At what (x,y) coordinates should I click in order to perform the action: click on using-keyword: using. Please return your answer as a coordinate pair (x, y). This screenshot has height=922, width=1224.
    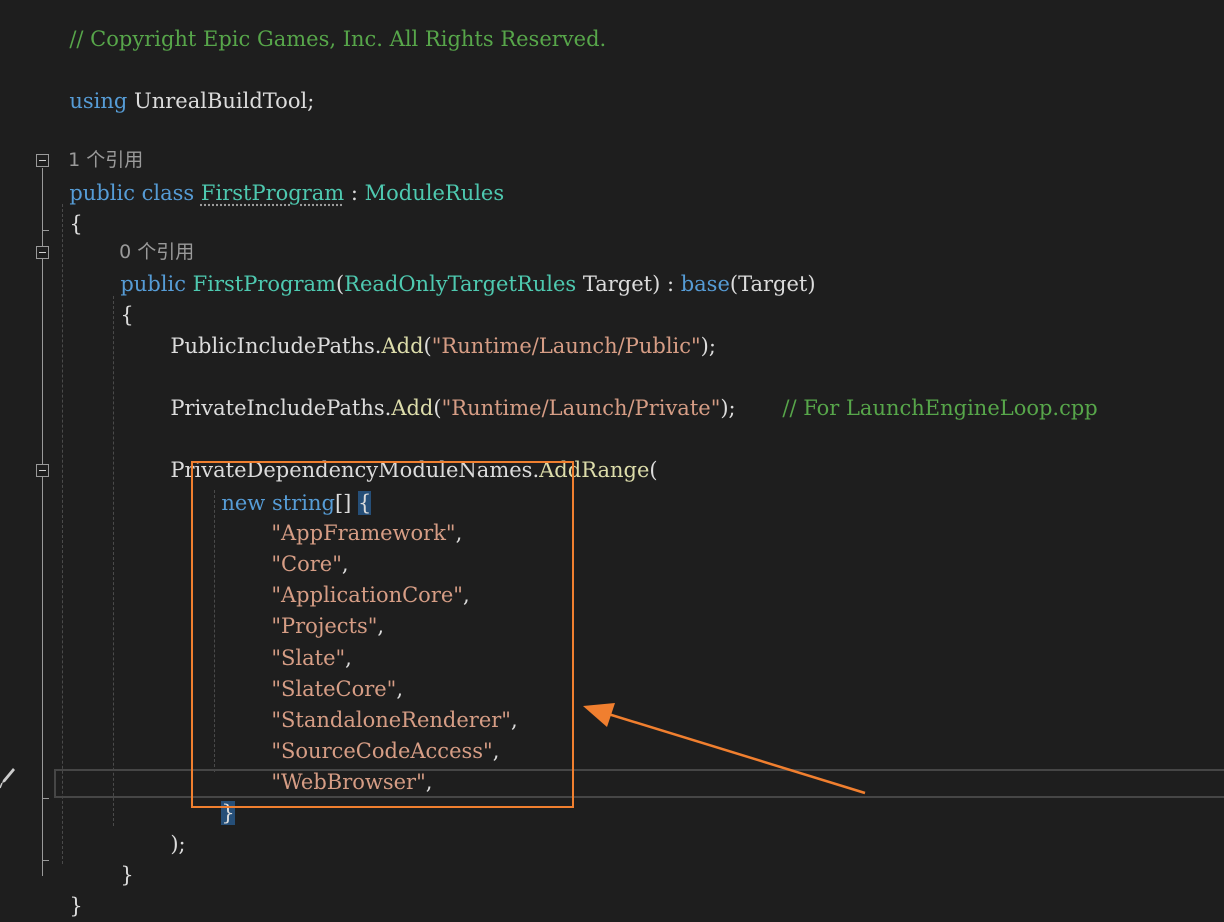
    Looking at the image, I should click on (98, 101).